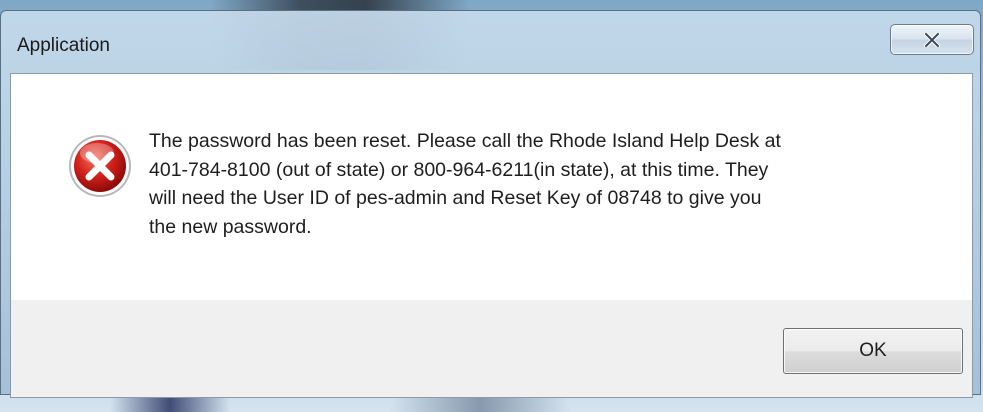 The width and height of the screenshot is (983, 412). Describe the element at coordinates (100, 166) in the screenshot. I see `error-icon` at that location.